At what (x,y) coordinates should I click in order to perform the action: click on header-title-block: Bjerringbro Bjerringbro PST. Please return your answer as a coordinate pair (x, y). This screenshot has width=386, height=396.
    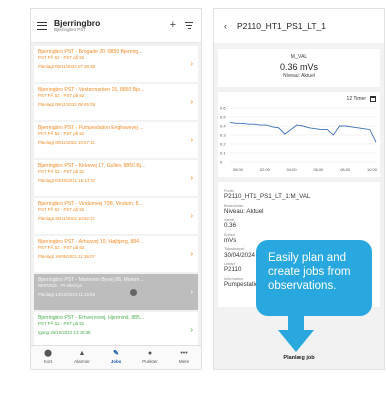
    Looking at the image, I should click on (108, 25).